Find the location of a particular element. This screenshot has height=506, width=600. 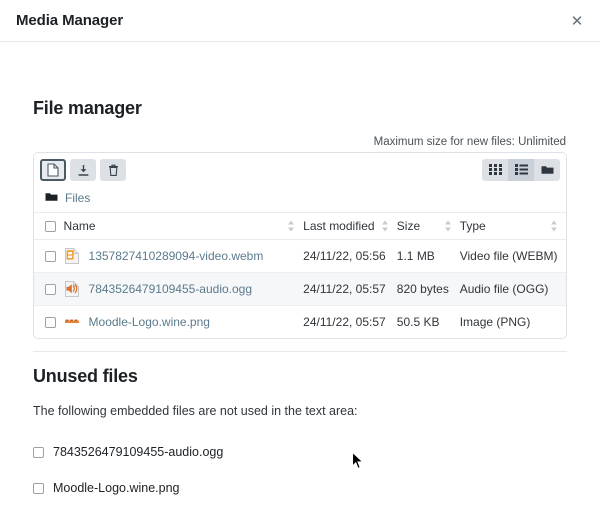

trash-icon is located at coordinates (113, 170).